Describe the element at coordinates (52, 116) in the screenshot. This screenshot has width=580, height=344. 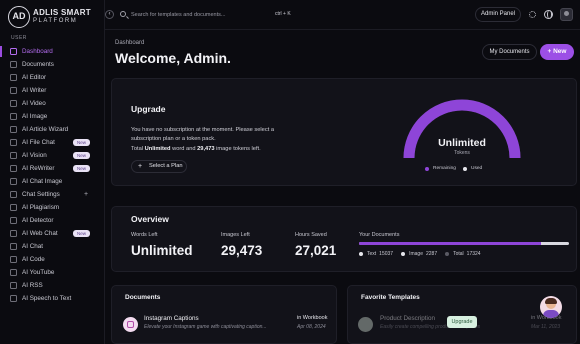
I see `sidebar-item-ai-image: AI Image` at that location.